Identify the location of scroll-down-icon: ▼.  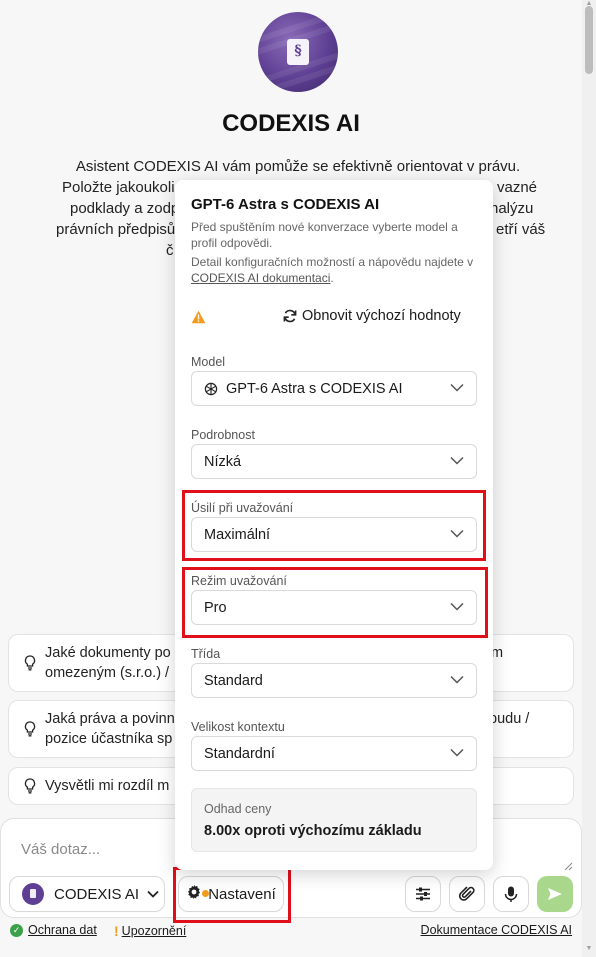
(589, 949).